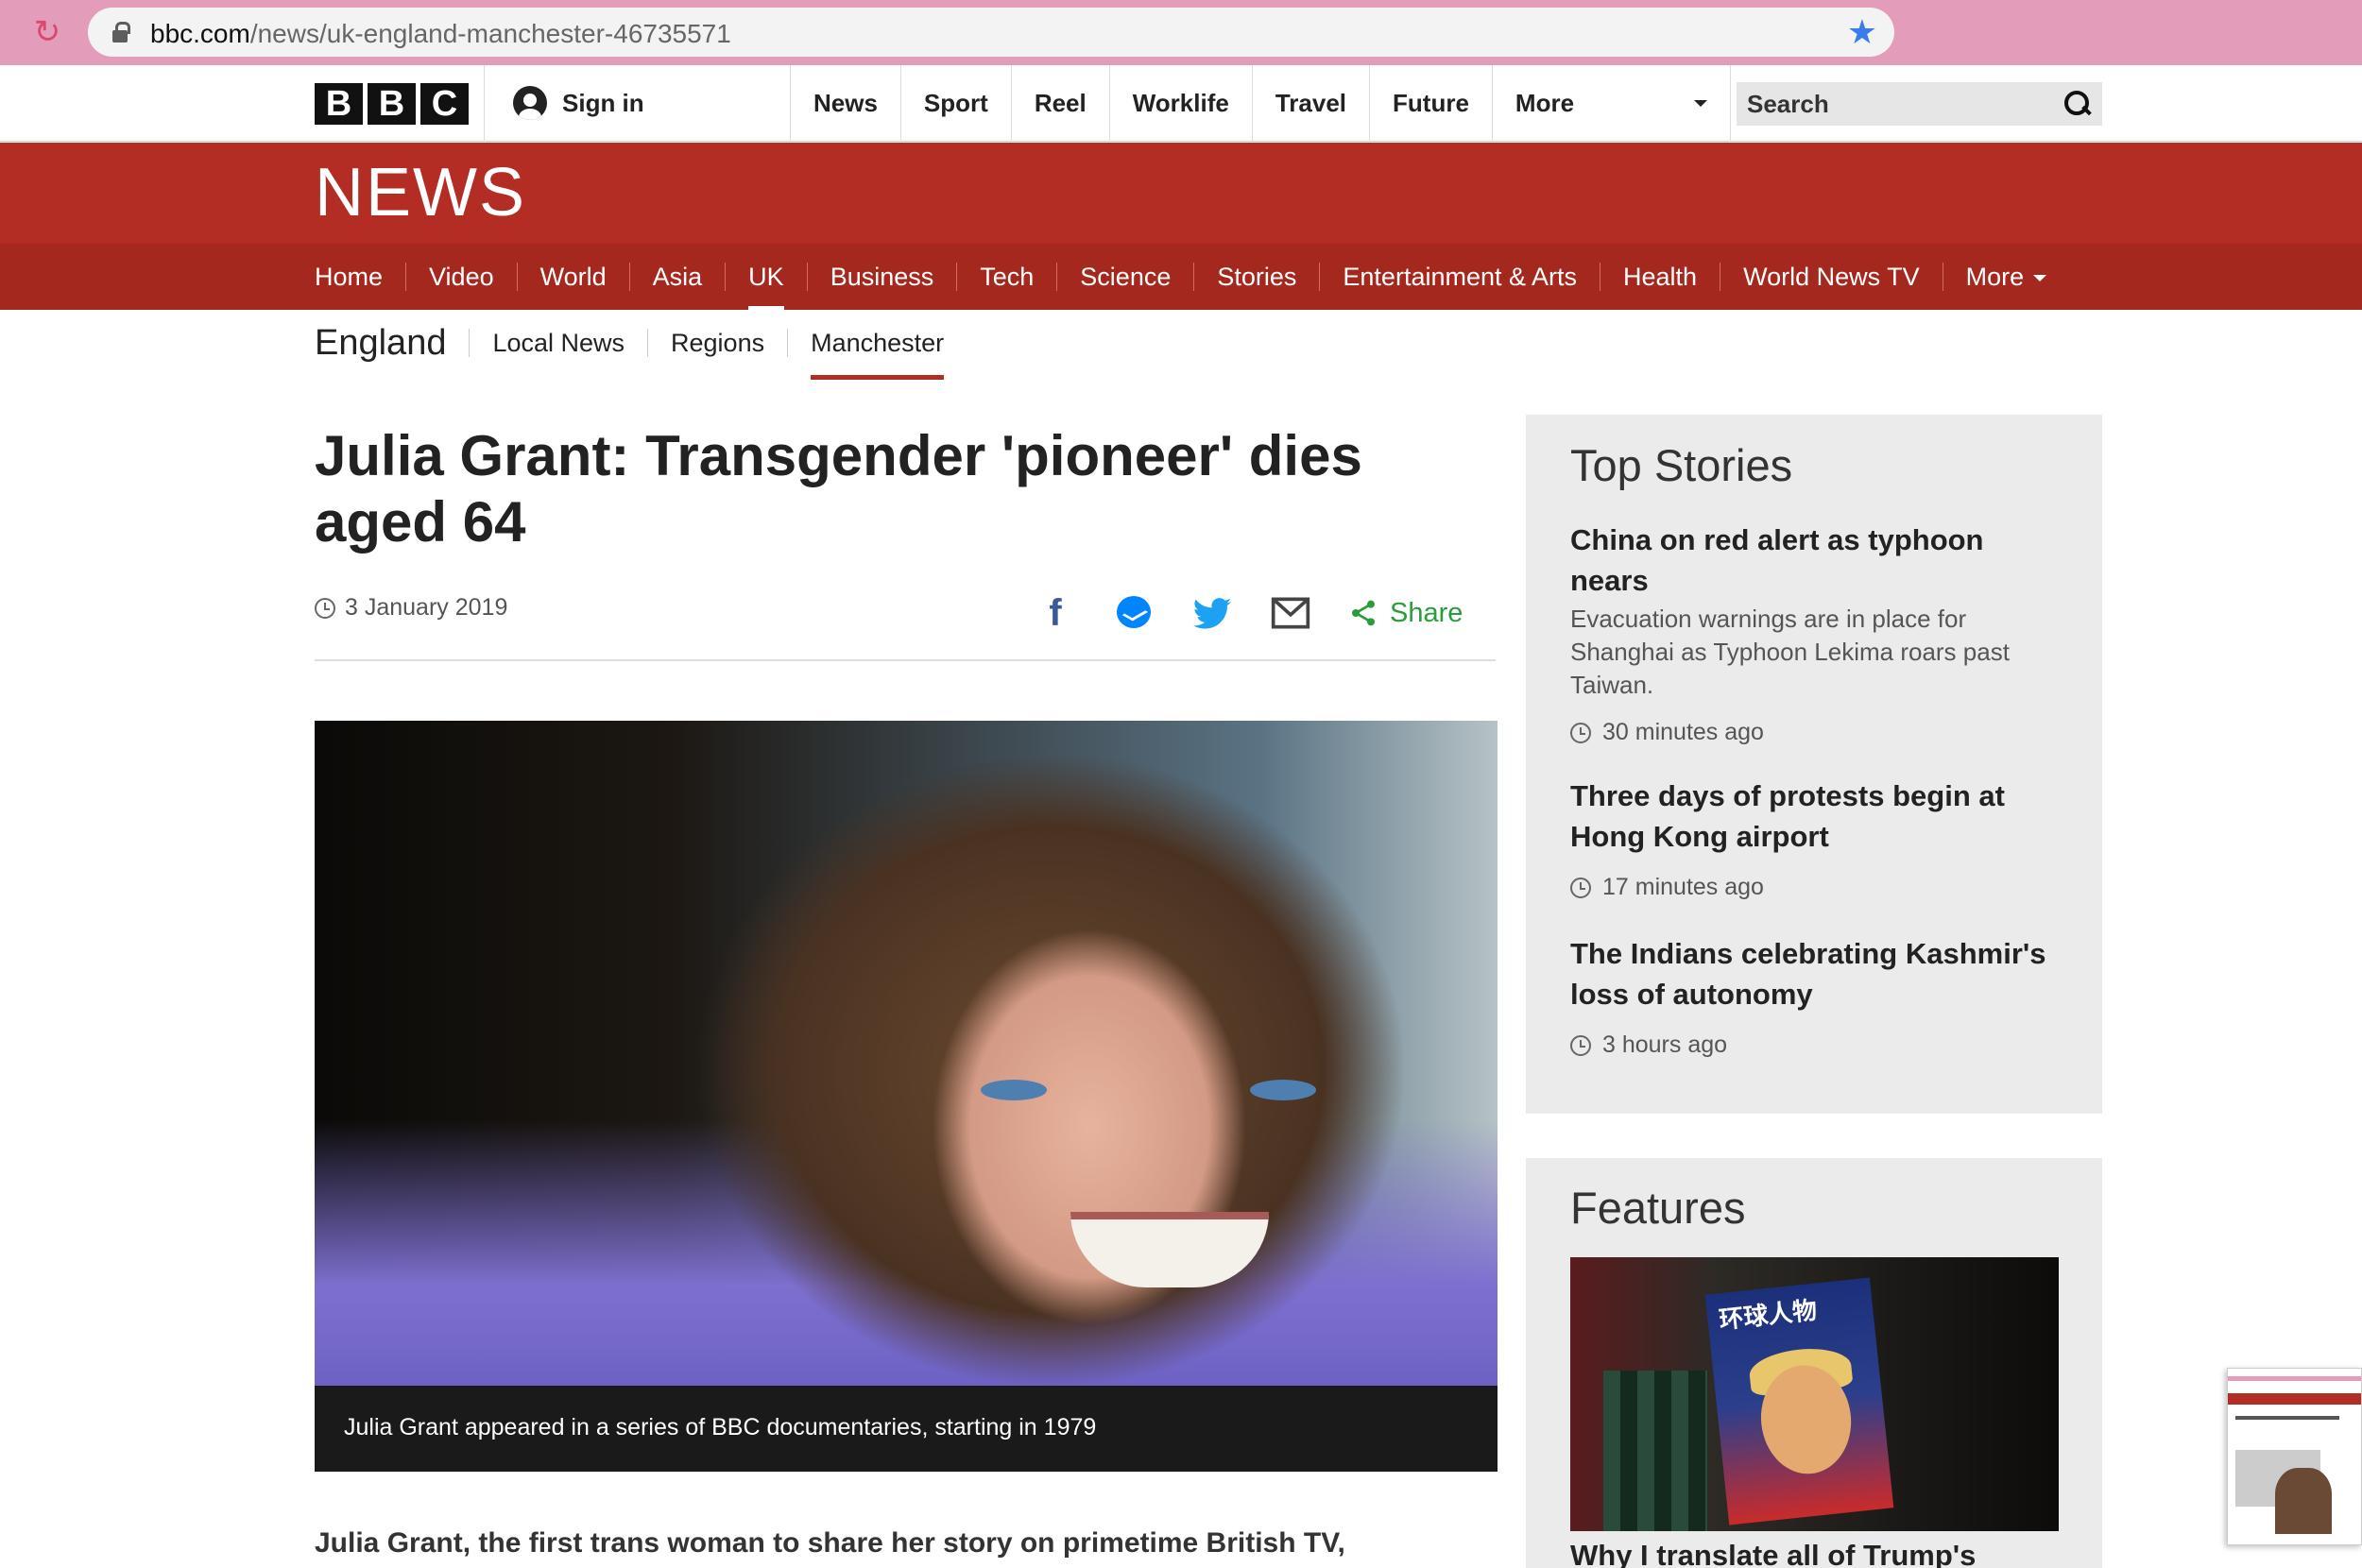 Image resolution: width=2362 pixels, height=1568 pixels. I want to click on global-nav-future: Future, so click(1431, 103).